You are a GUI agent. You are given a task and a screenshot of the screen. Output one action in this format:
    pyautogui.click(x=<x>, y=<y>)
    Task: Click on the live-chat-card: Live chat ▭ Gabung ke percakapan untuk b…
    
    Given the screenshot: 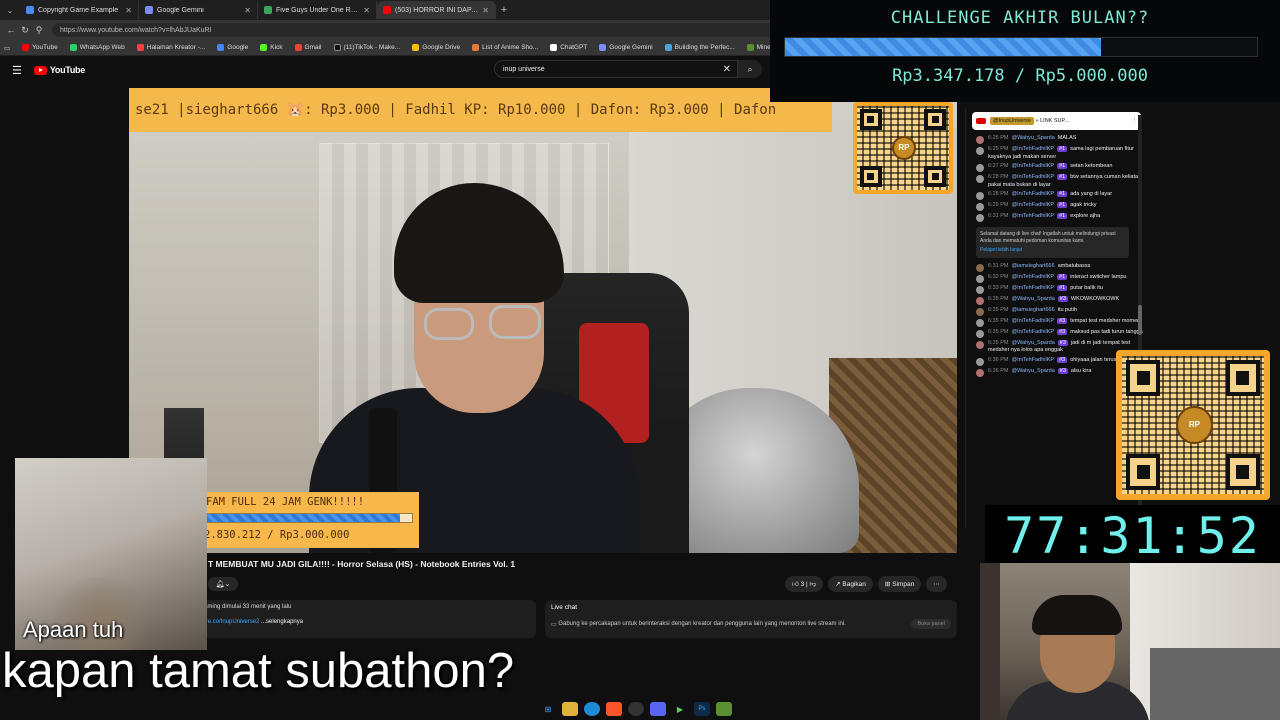 What is the action you would take?
    pyautogui.click(x=751, y=619)
    